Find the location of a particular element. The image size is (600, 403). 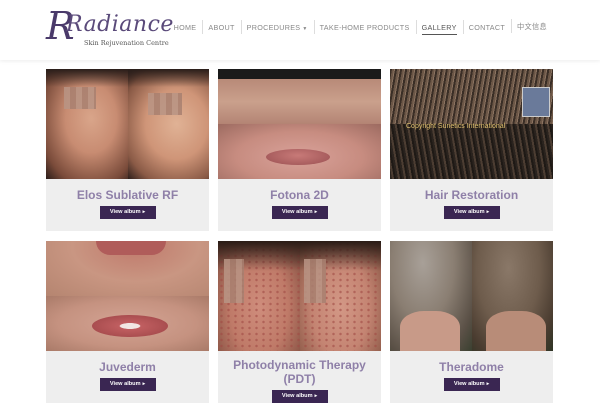

hair-shade is located at coordinates (127, 78).